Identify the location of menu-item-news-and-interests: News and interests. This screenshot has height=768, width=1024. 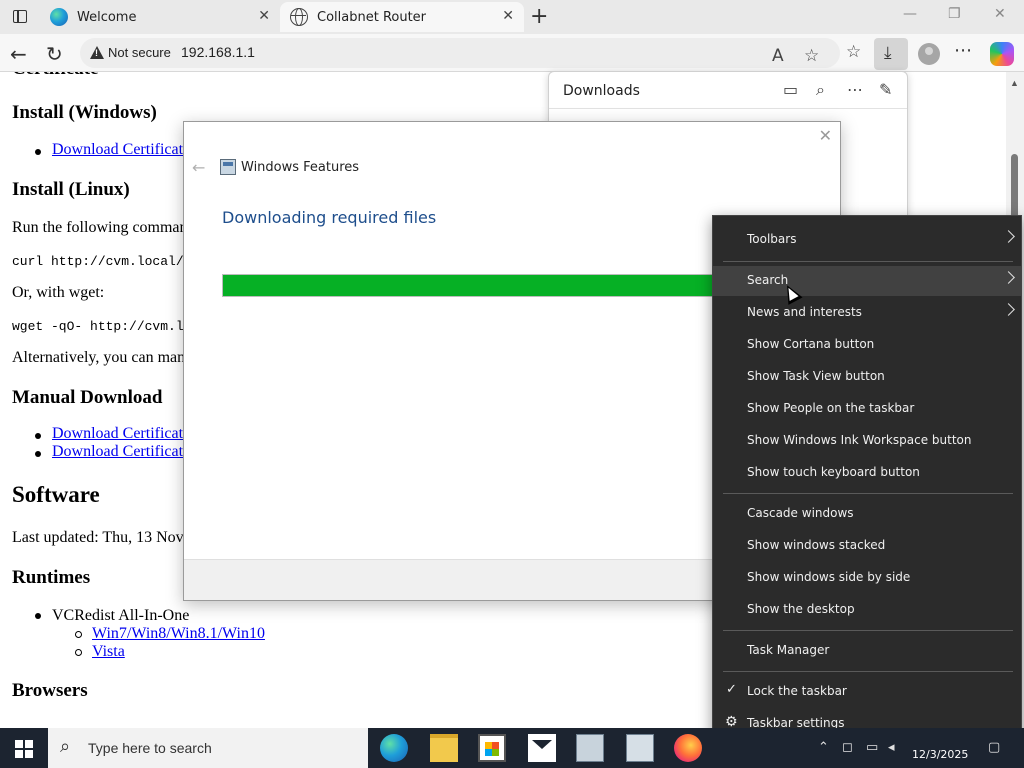
(867, 313).